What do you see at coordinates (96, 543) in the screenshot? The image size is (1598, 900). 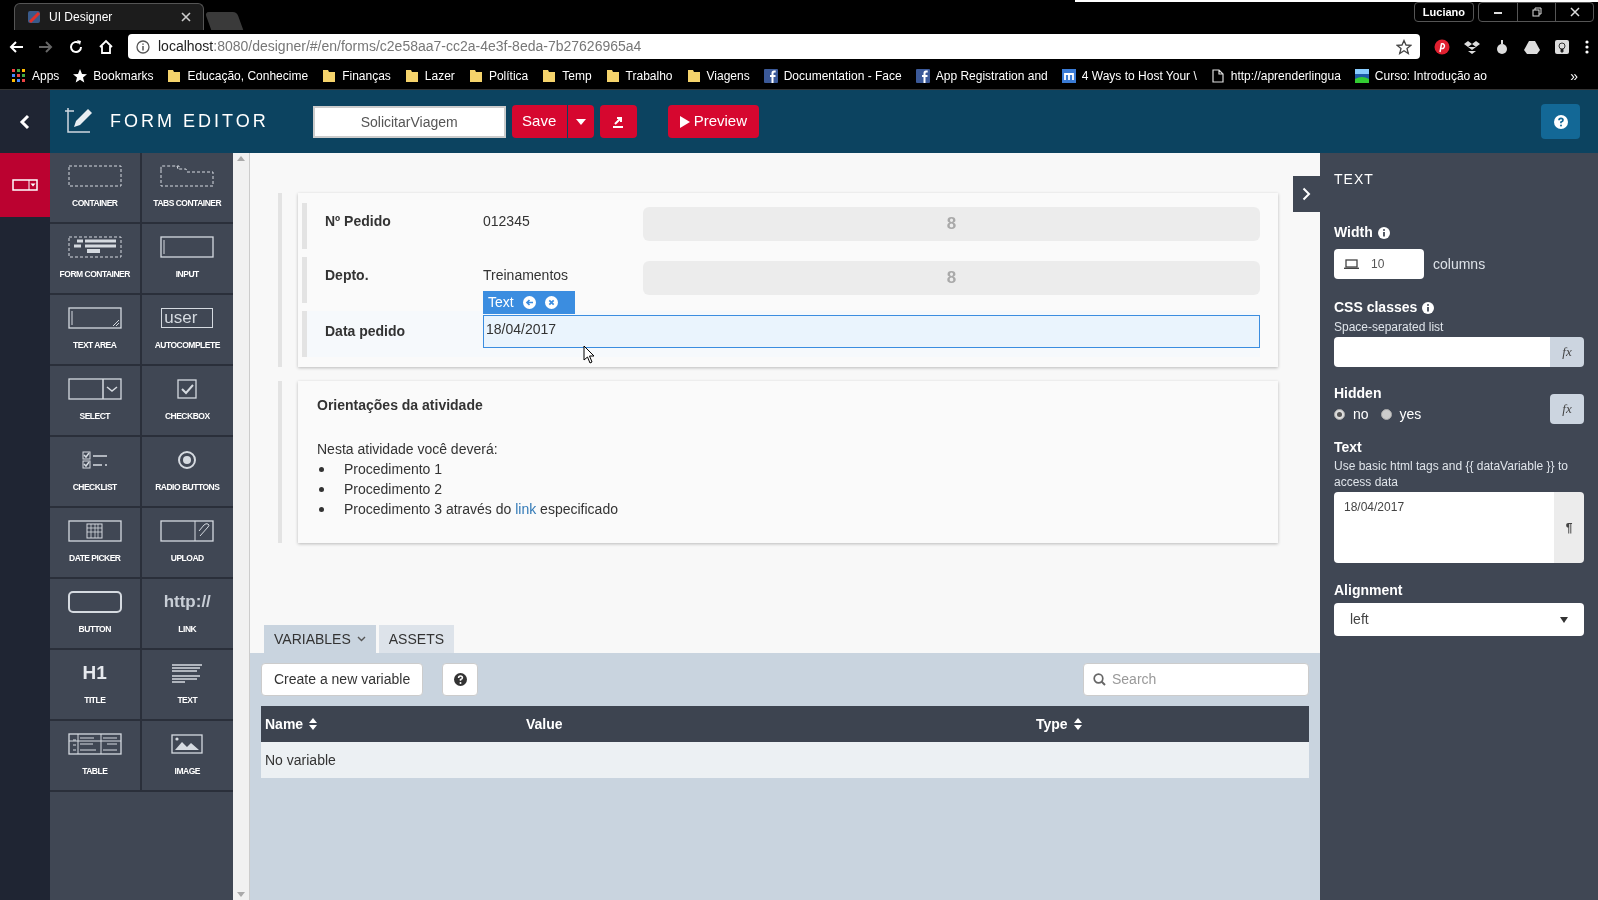 I see `palette-item: DATE PICKER` at bounding box center [96, 543].